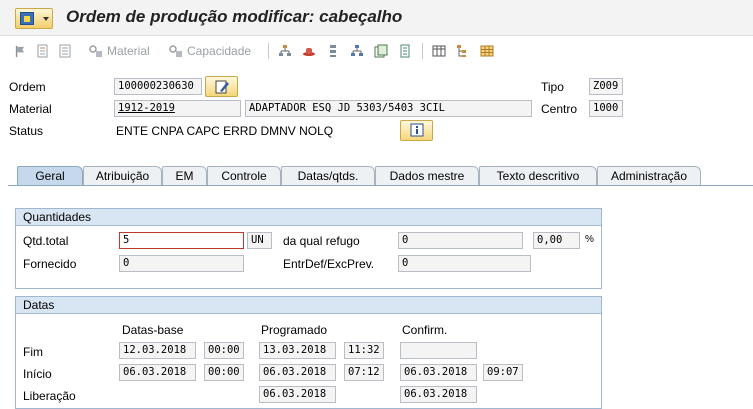 This screenshot has width=753, height=409. What do you see at coordinates (157, 350) in the screenshot?
I see `fim-base-date: 12.03.2018` at bounding box center [157, 350].